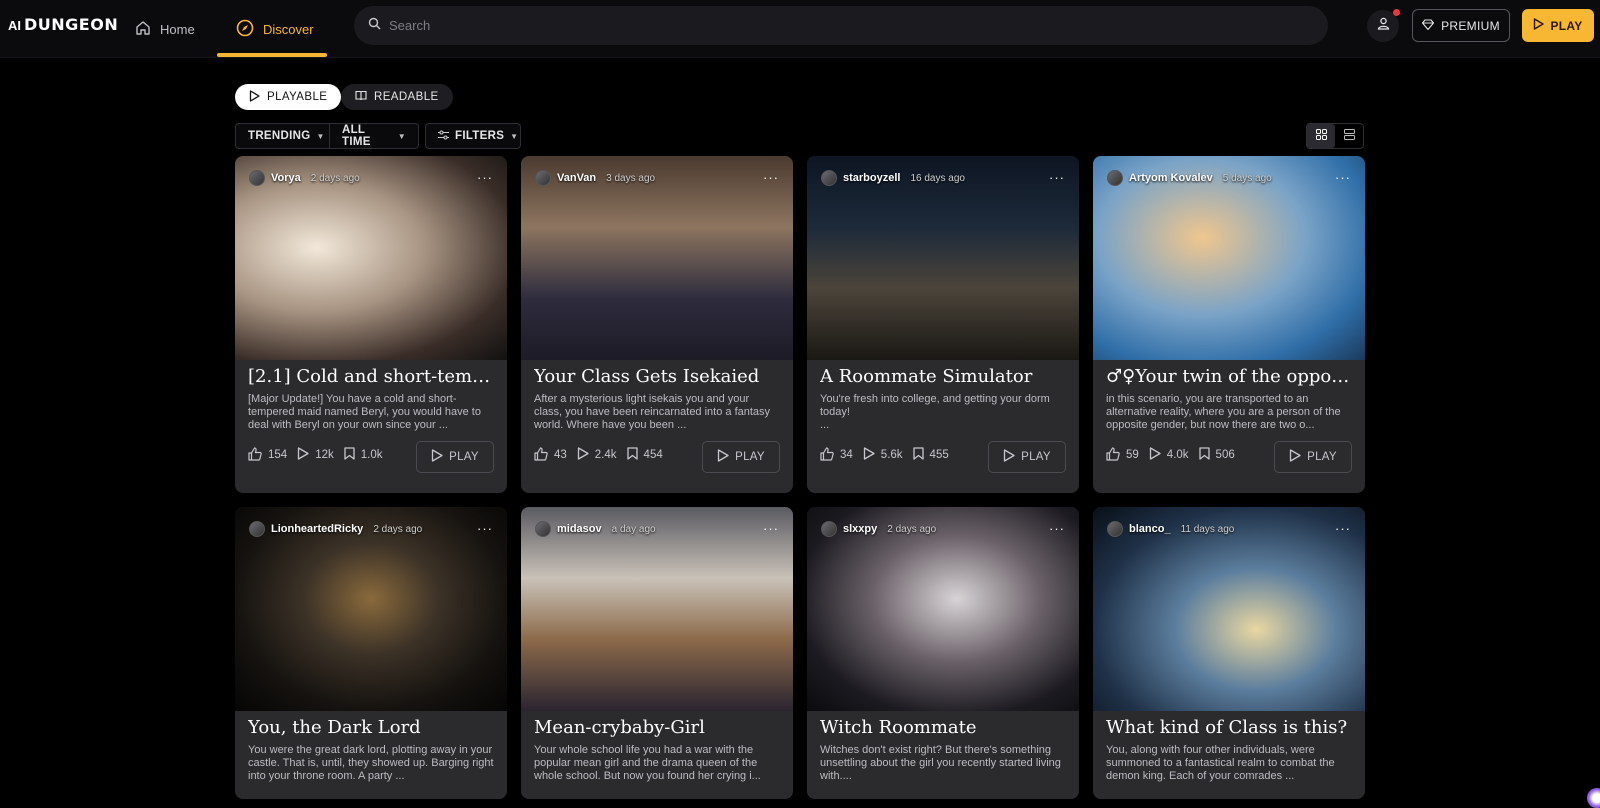  Describe the element at coordinates (550, 455) in the screenshot. I see `like-stat: 43` at that location.